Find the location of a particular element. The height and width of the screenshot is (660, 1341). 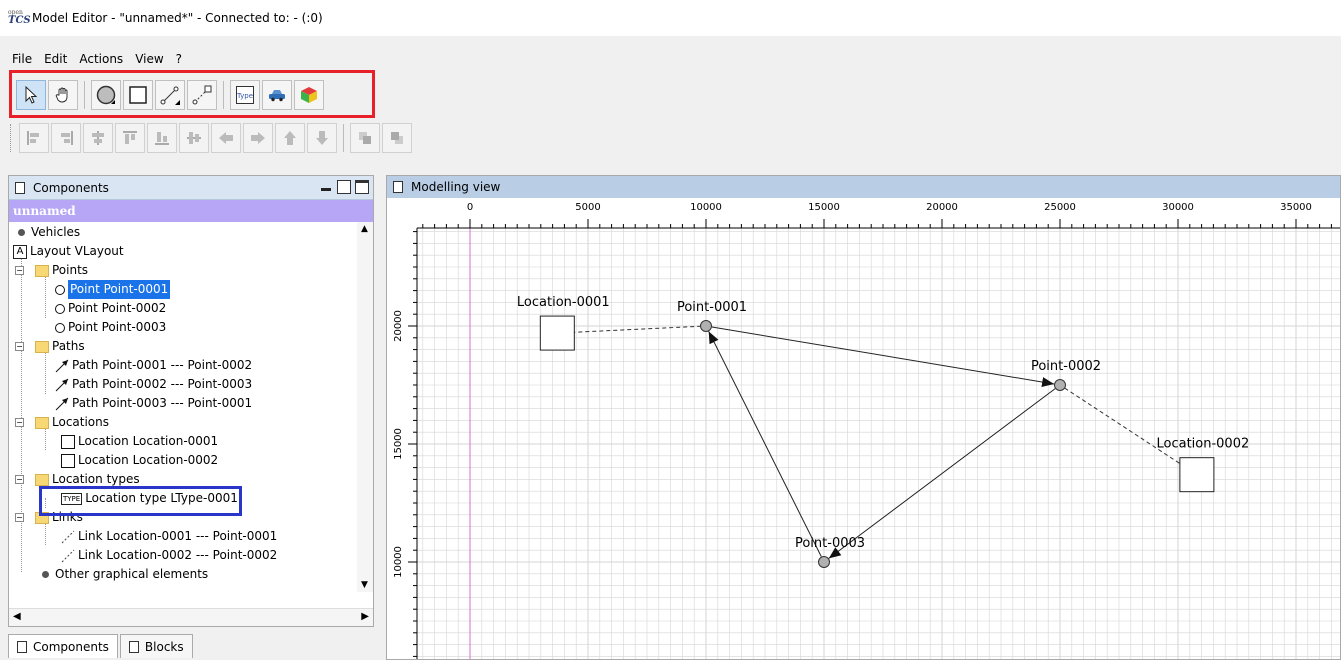

x-tick-label: 0 is located at coordinates (470, 207).